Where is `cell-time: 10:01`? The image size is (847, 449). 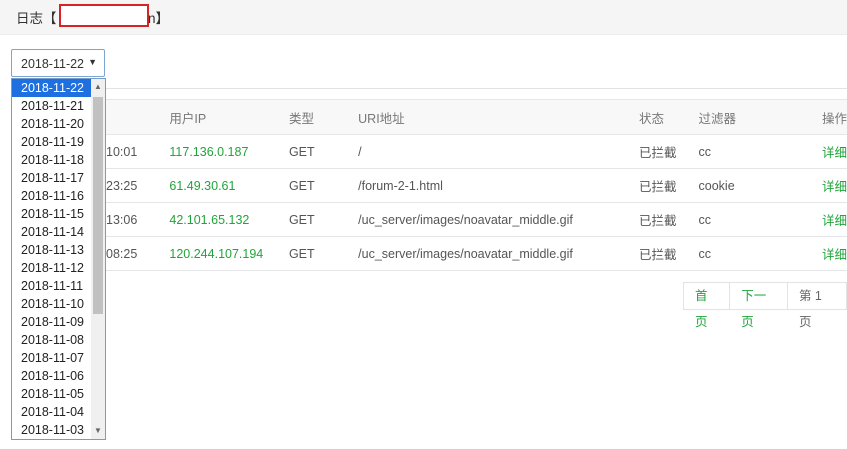
cell-time: 10:01 is located at coordinates (138, 151).